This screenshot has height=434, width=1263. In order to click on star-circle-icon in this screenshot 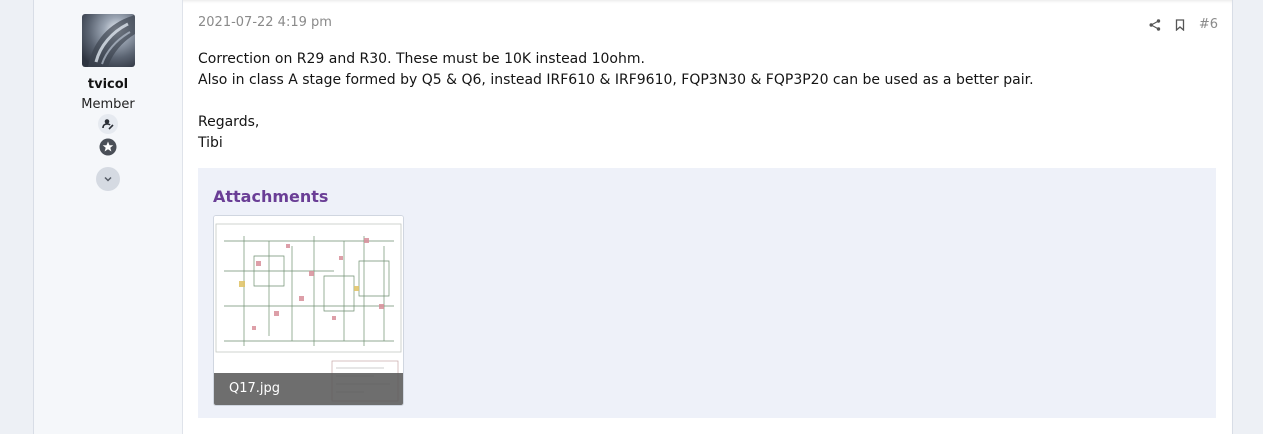, I will do `click(108, 147)`.